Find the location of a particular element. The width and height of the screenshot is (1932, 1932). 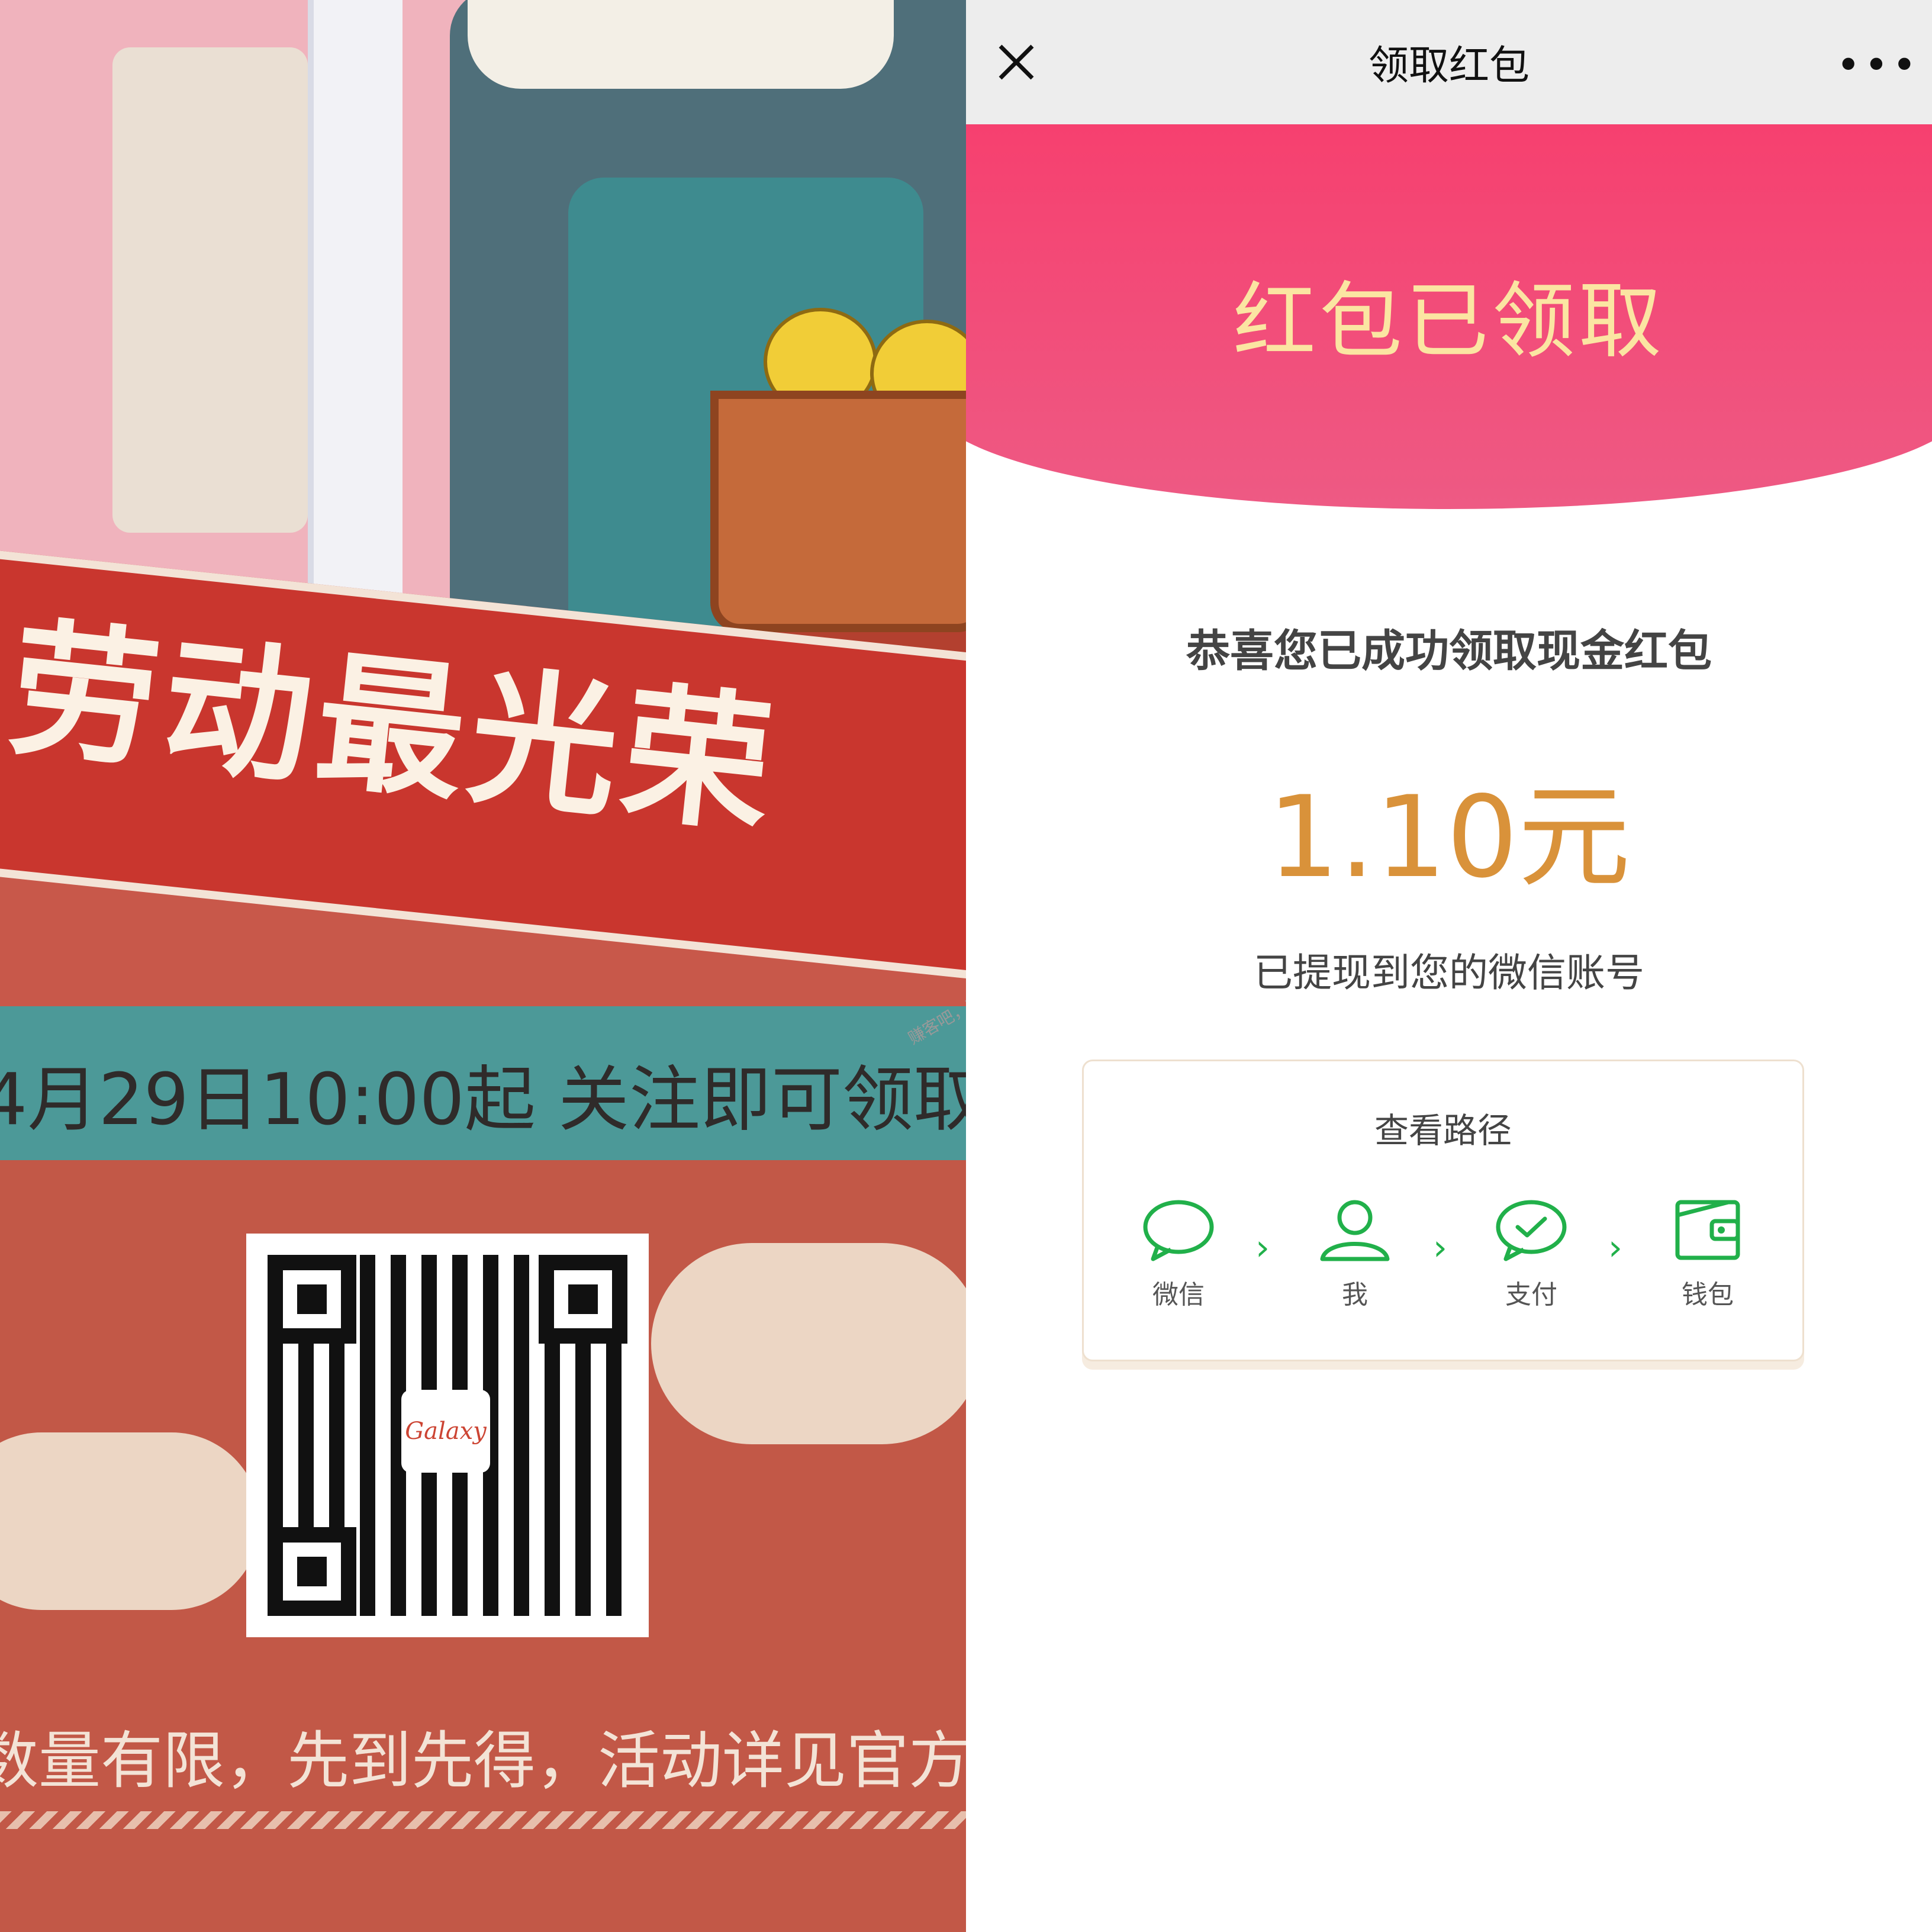

path-step-label: 支付 is located at coordinates (1531, 1295).